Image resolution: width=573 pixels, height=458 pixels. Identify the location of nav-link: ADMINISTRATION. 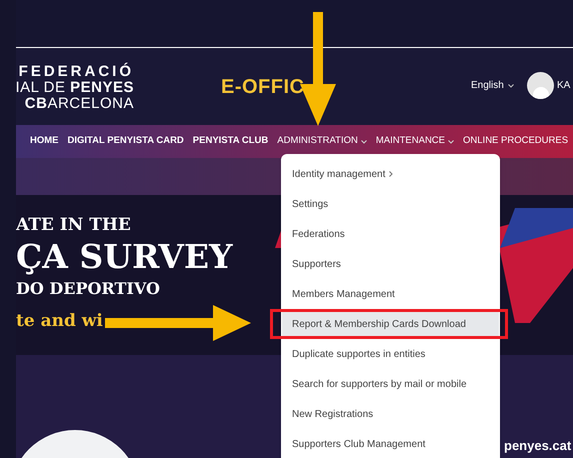
(322, 141).